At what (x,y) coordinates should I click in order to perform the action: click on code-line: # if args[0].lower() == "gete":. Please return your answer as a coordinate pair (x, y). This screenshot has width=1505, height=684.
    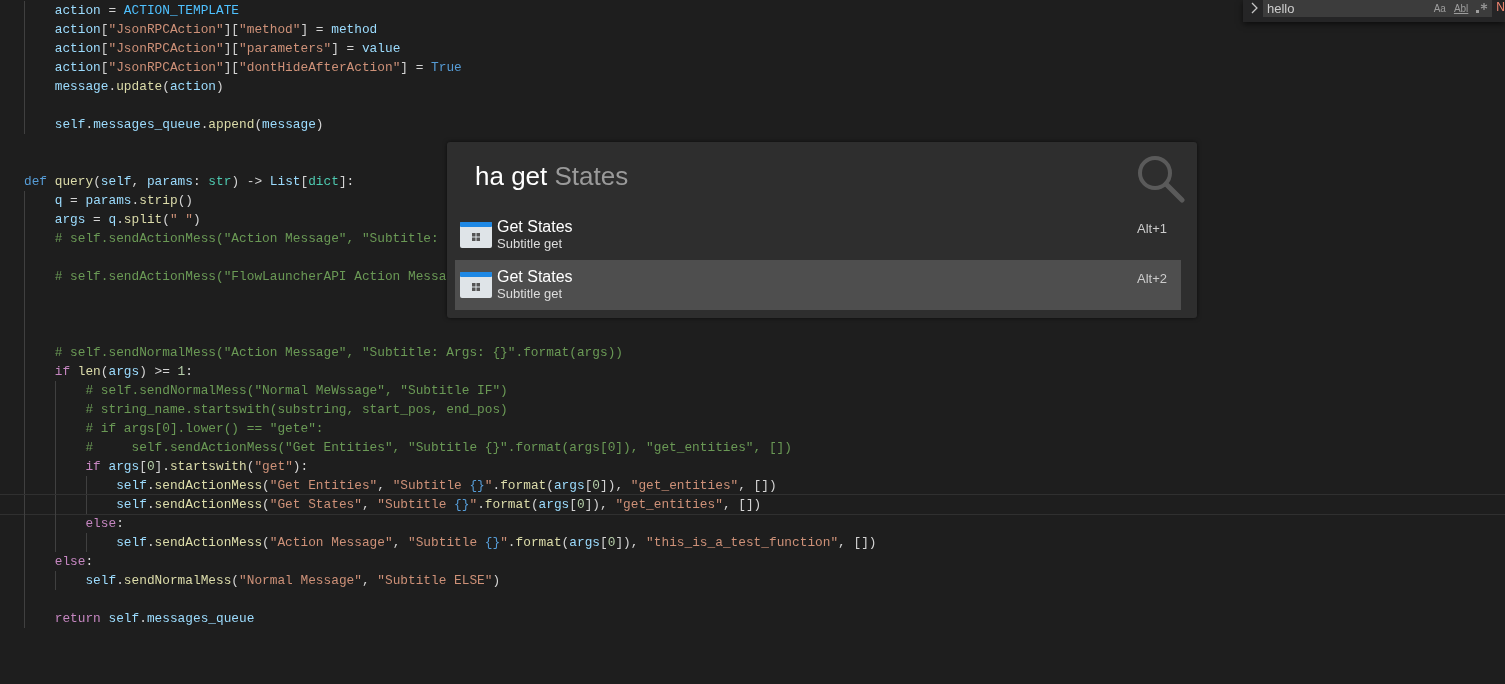
    Looking at the image, I should click on (204, 428).